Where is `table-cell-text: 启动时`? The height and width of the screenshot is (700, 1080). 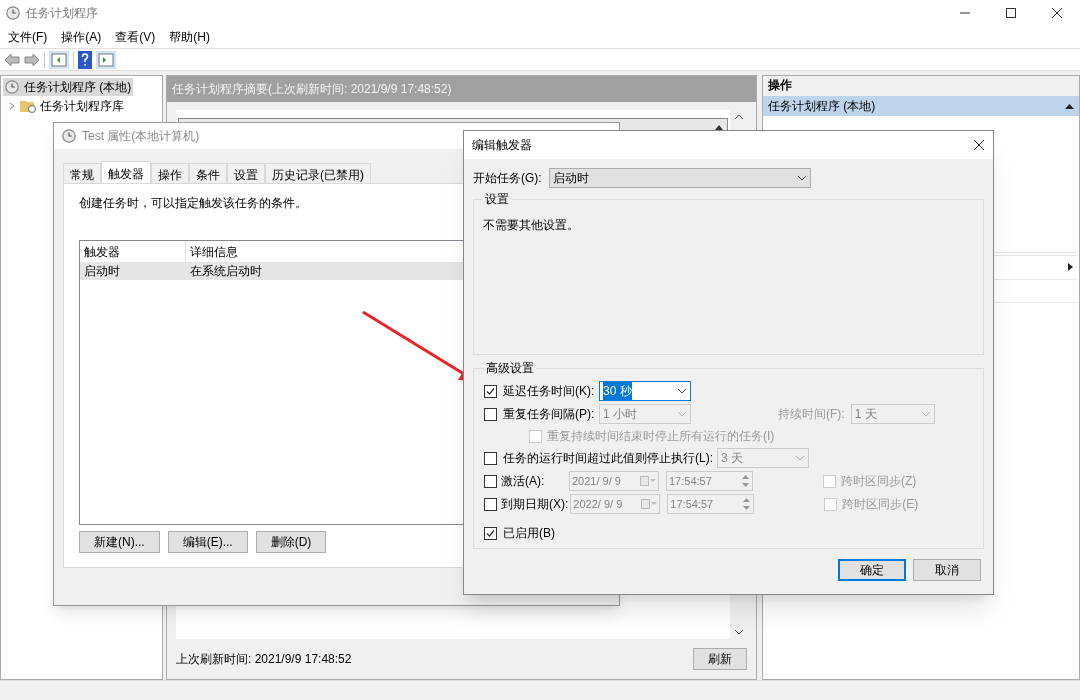 table-cell-text: 启动时 is located at coordinates (102, 271).